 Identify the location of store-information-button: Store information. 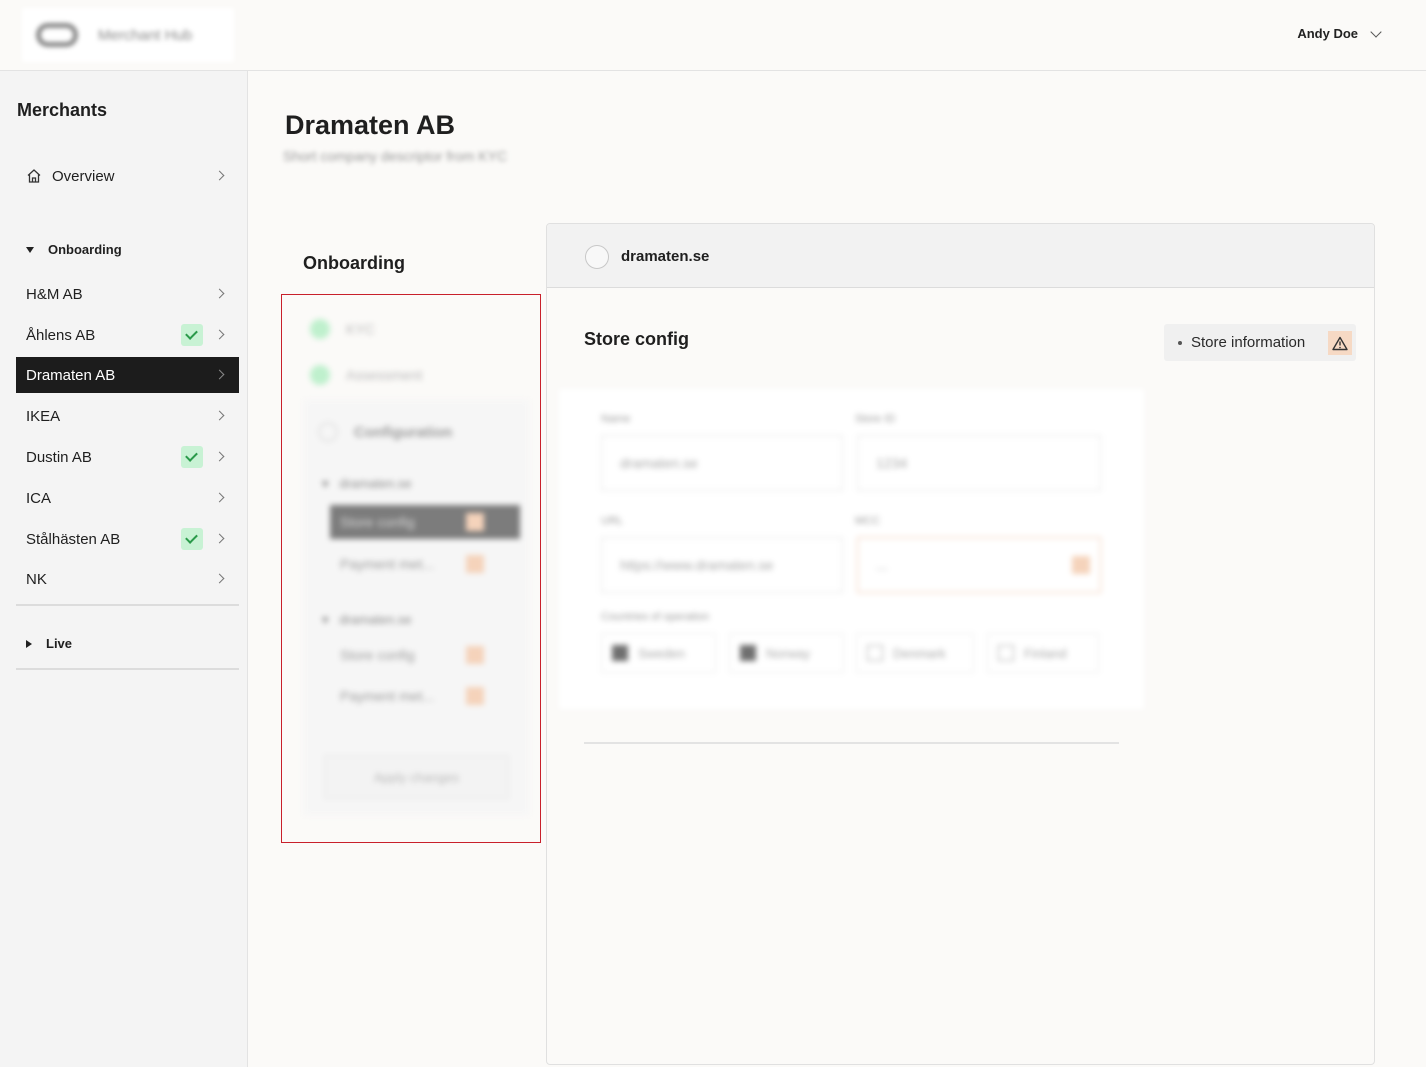
(1260, 342).